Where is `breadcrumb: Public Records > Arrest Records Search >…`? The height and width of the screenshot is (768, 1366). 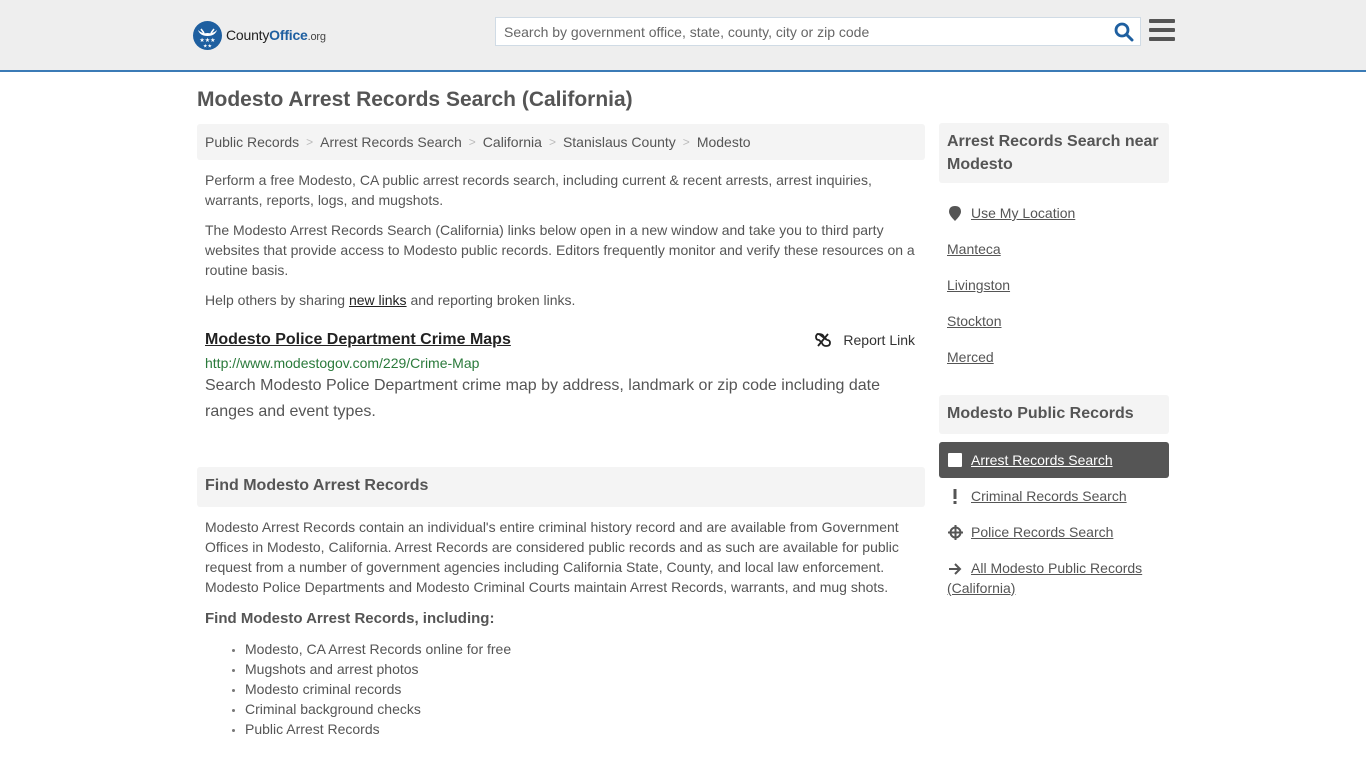 breadcrumb: Public Records > Arrest Records Search >… is located at coordinates (561, 142).